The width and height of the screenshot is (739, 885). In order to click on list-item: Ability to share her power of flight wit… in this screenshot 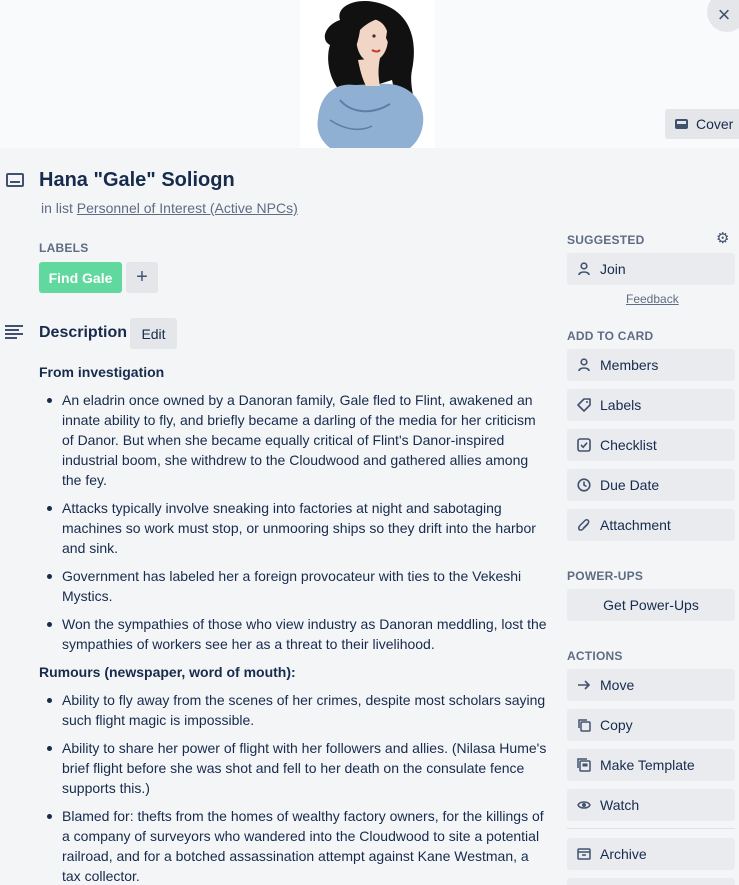, I will do `click(298, 768)`.